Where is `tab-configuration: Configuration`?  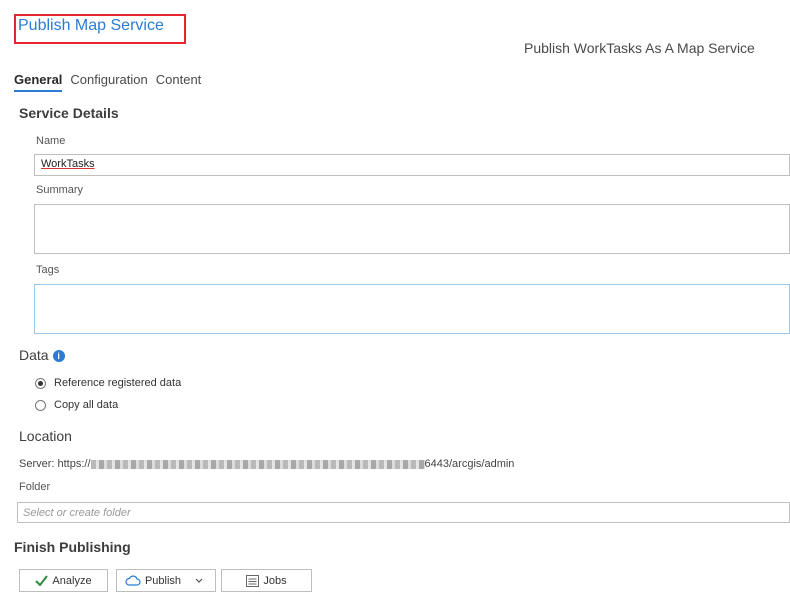
tab-configuration: Configuration is located at coordinates (108, 82).